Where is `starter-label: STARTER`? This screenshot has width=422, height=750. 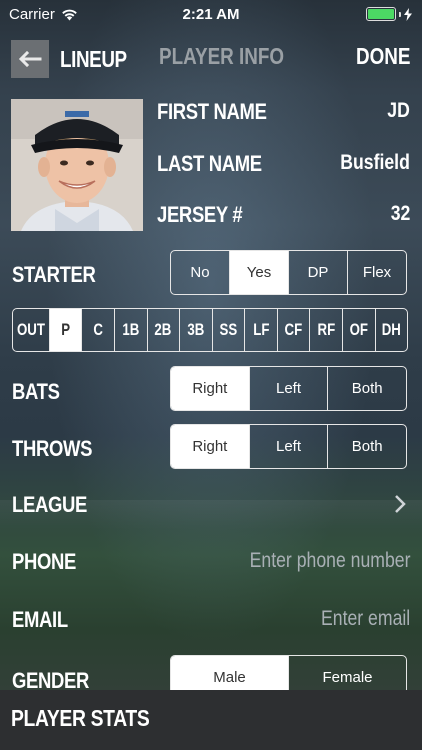 starter-label: STARTER is located at coordinates (54, 274).